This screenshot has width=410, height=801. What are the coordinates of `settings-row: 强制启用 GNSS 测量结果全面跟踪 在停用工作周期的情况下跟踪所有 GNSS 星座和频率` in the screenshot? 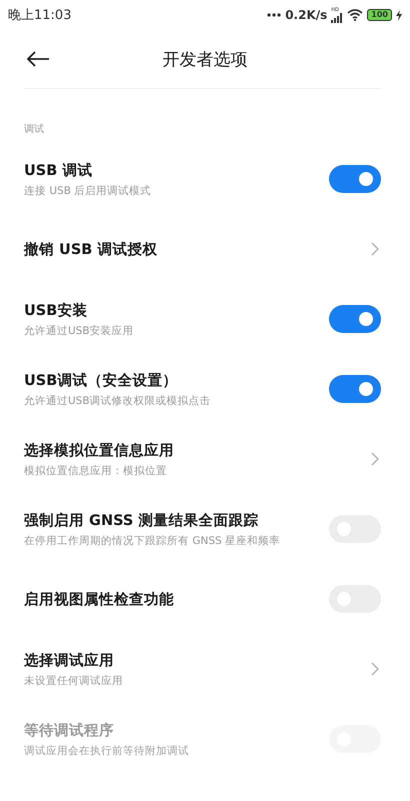 It's located at (205, 529).